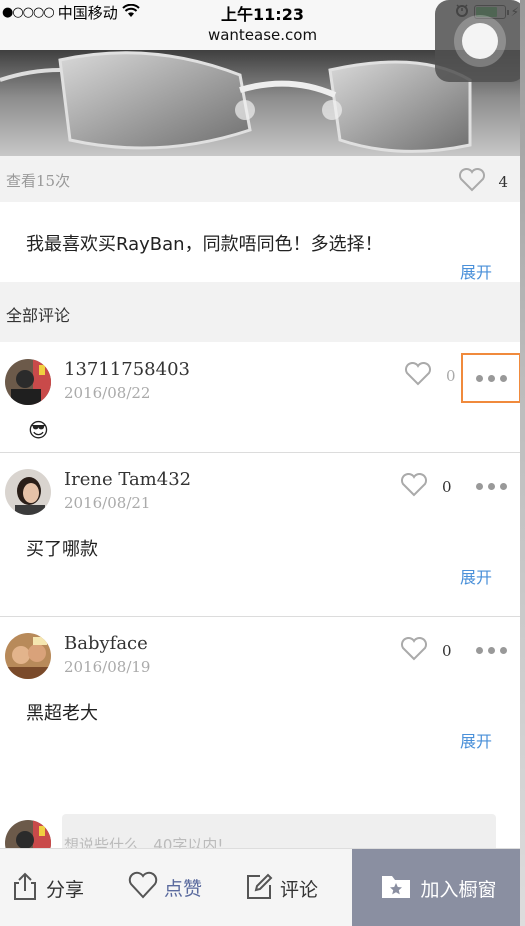  What do you see at coordinates (260, 179) in the screenshot?
I see `post-stats-row: 查看15次 4` at bounding box center [260, 179].